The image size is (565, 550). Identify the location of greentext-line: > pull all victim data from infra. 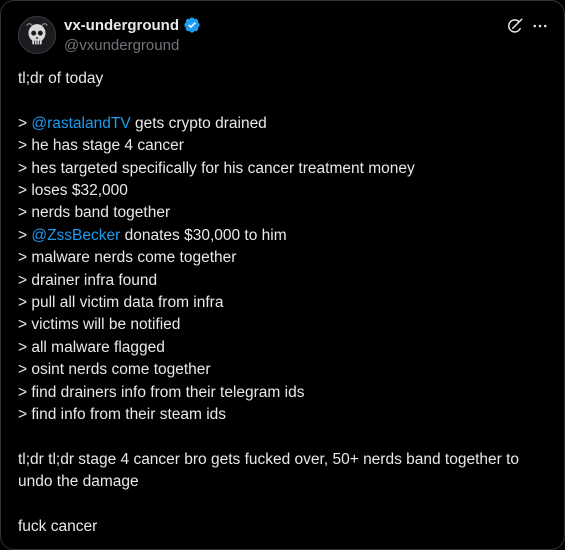
(285, 303).